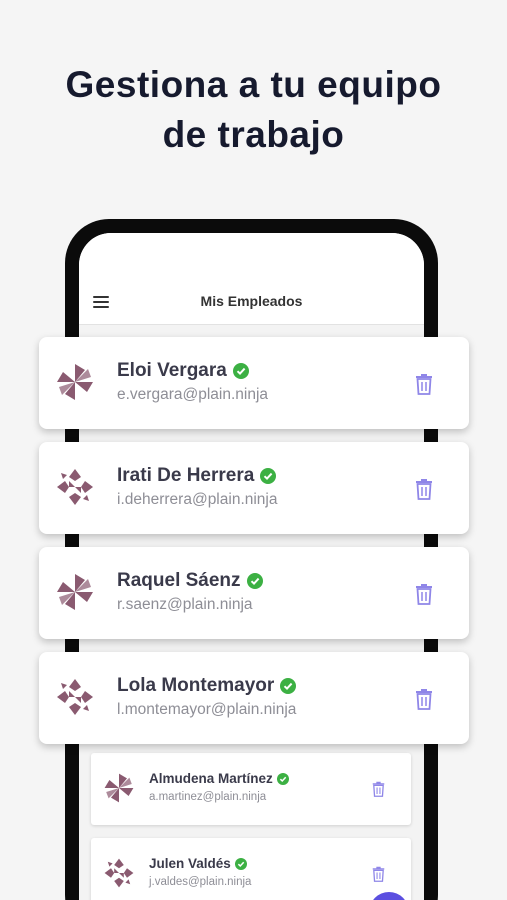 The height and width of the screenshot is (900, 507). What do you see at coordinates (172, 370) in the screenshot?
I see `employee-name: Eloi Vergara` at bounding box center [172, 370].